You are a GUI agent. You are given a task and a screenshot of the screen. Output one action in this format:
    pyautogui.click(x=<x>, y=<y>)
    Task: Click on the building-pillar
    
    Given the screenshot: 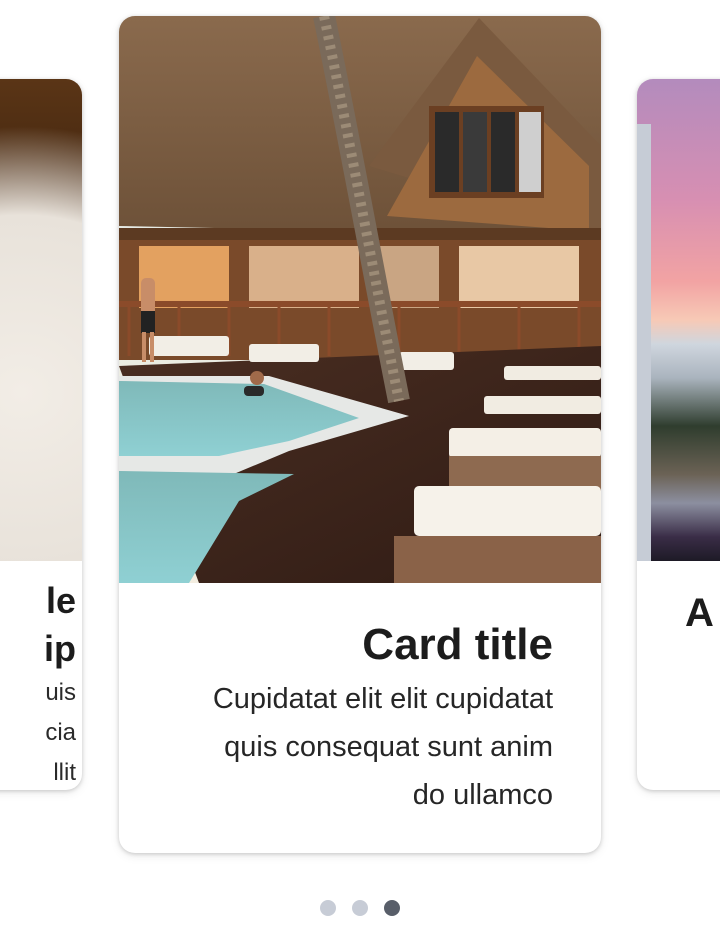 What is the action you would take?
    pyautogui.click(x=644, y=342)
    